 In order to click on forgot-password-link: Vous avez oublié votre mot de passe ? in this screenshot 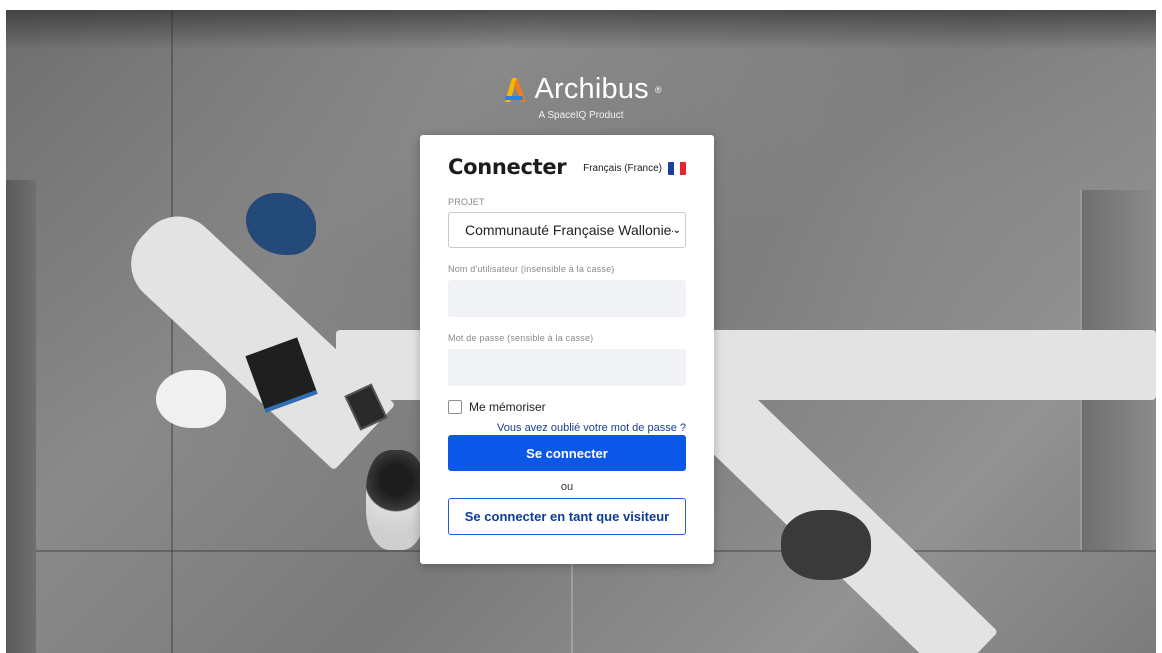, I will do `click(567, 428)`.